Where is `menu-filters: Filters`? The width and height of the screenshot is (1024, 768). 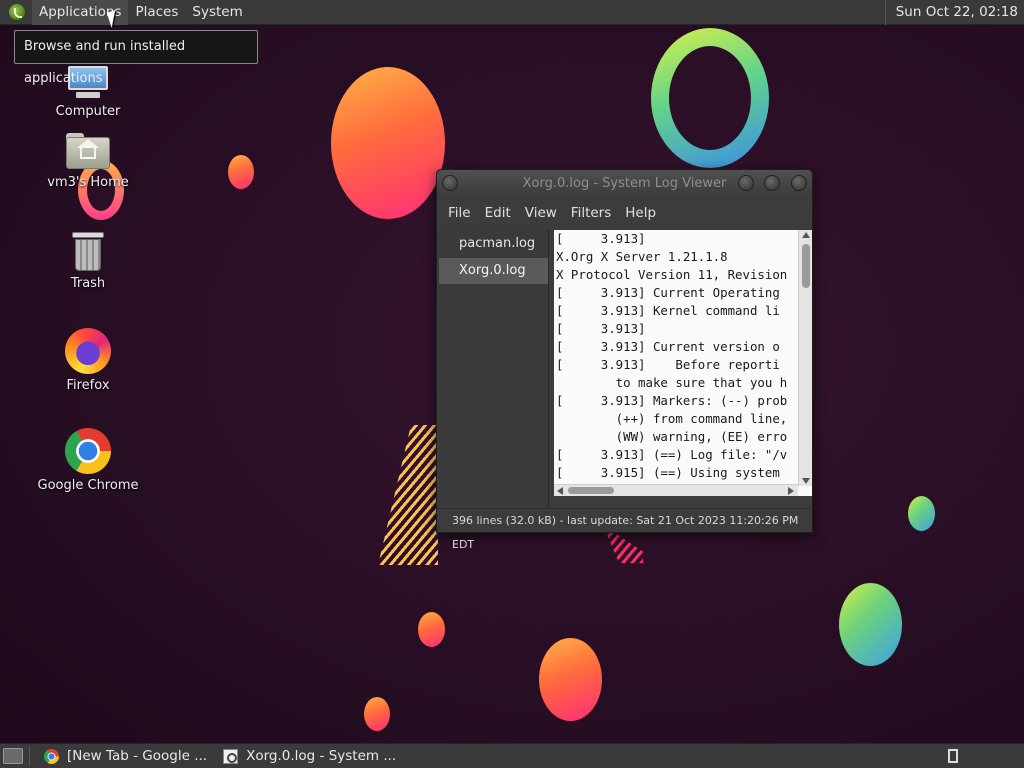 menu-filters: Filters is located at coordinates (591, 213).